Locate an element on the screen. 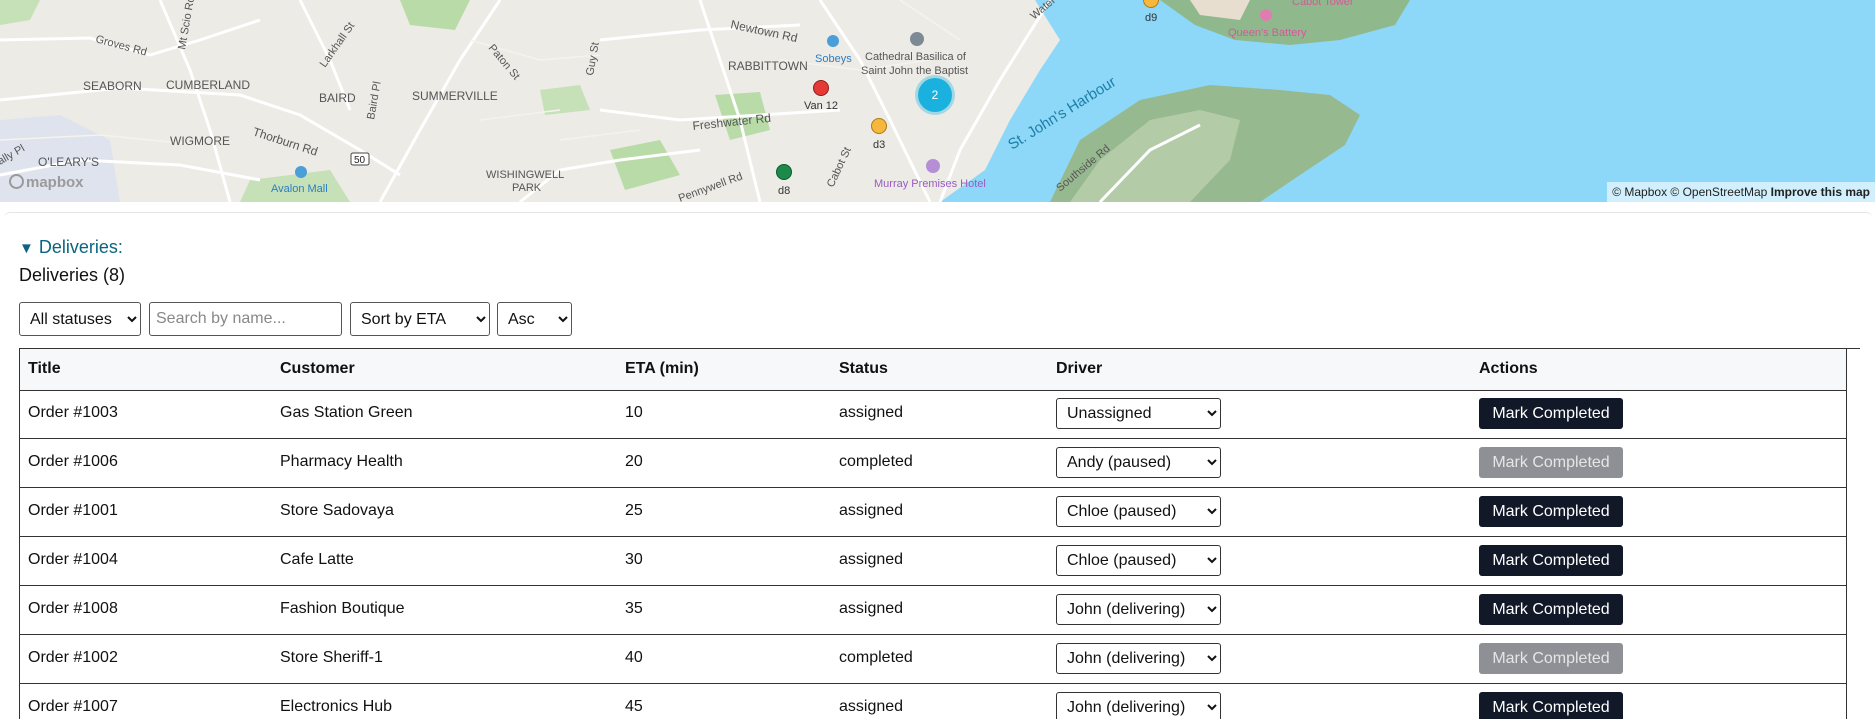 The image size is (1875, 719). header-eta: ETA (min) is located at coordinates (662, 368).